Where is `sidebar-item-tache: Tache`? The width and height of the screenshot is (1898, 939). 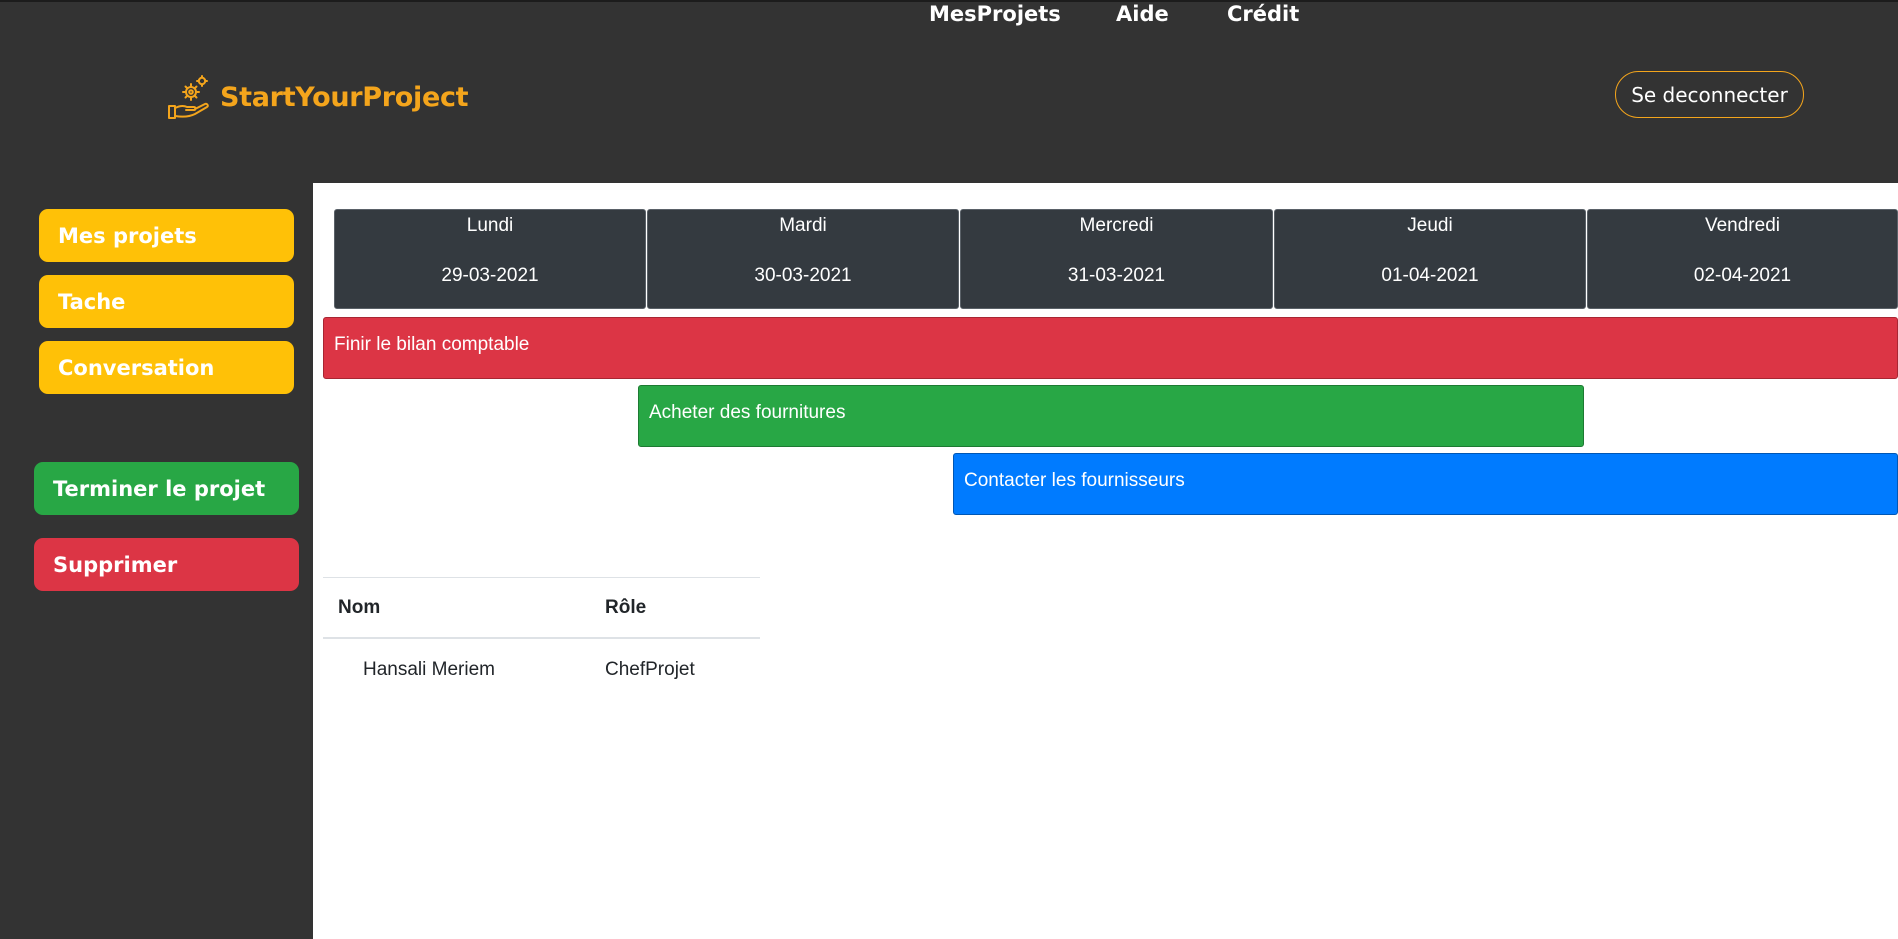 sidebar-item-tache: Tache is located at coordinates (166, 301).